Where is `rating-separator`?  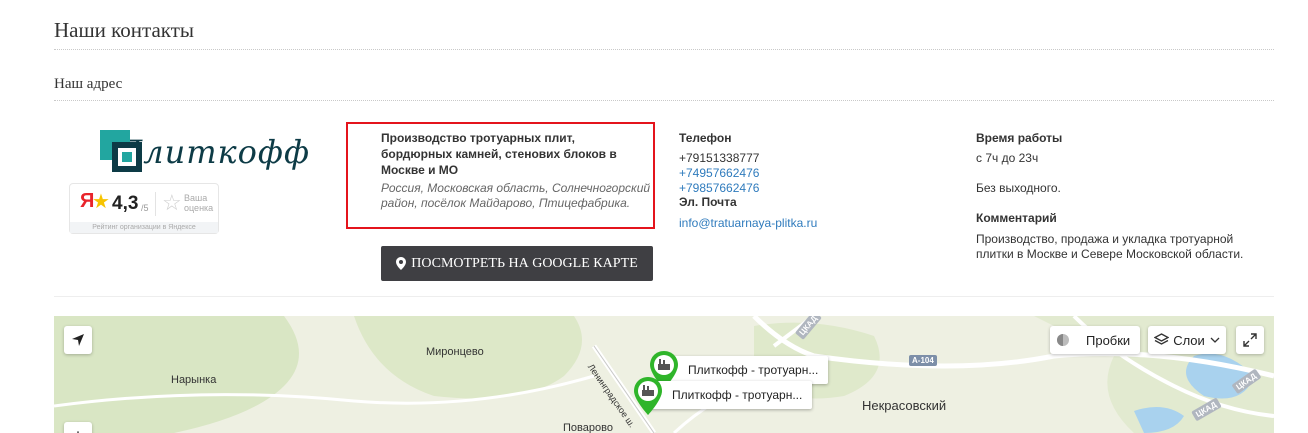
rating-separator is located at coordinates (155, 204).